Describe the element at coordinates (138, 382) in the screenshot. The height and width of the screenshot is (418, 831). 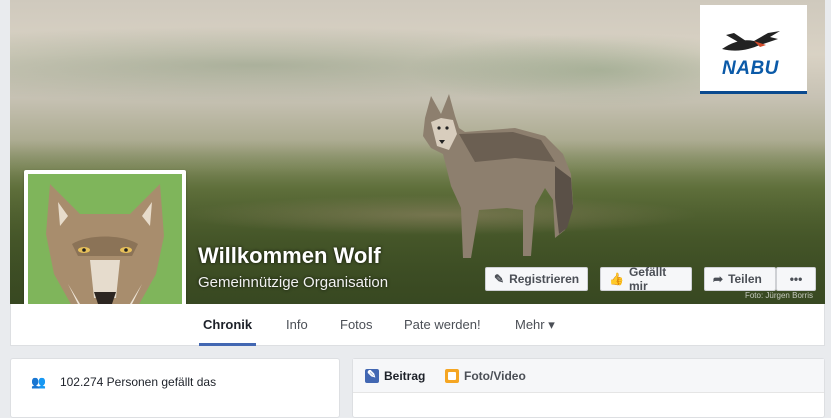
I see `likes-count: 102.274 Personen gefällt das` at that location.